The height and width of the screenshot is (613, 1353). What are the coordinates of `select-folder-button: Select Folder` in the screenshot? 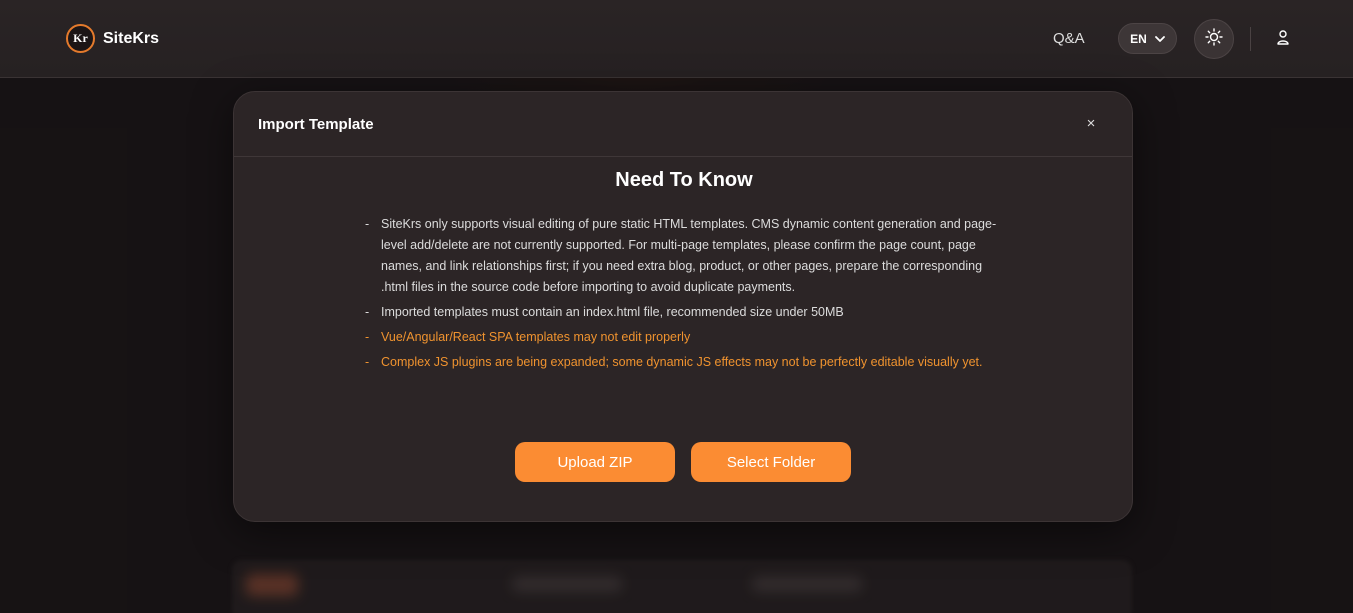 It's located at (771, 462).